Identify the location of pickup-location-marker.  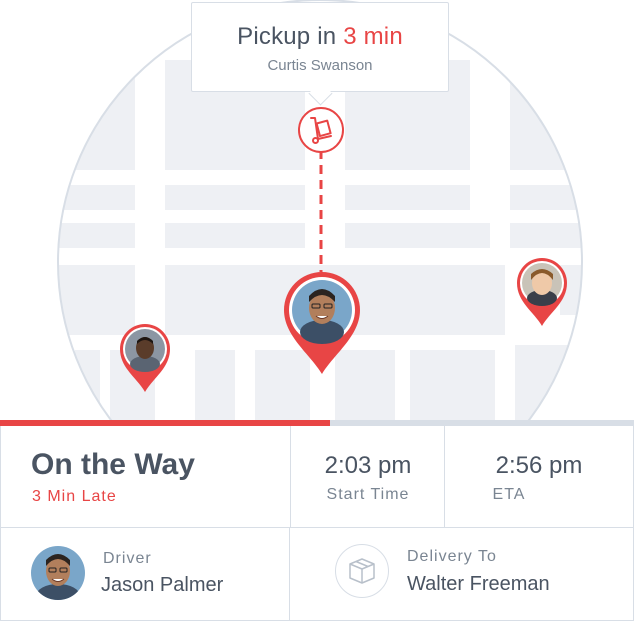
(321, 130).